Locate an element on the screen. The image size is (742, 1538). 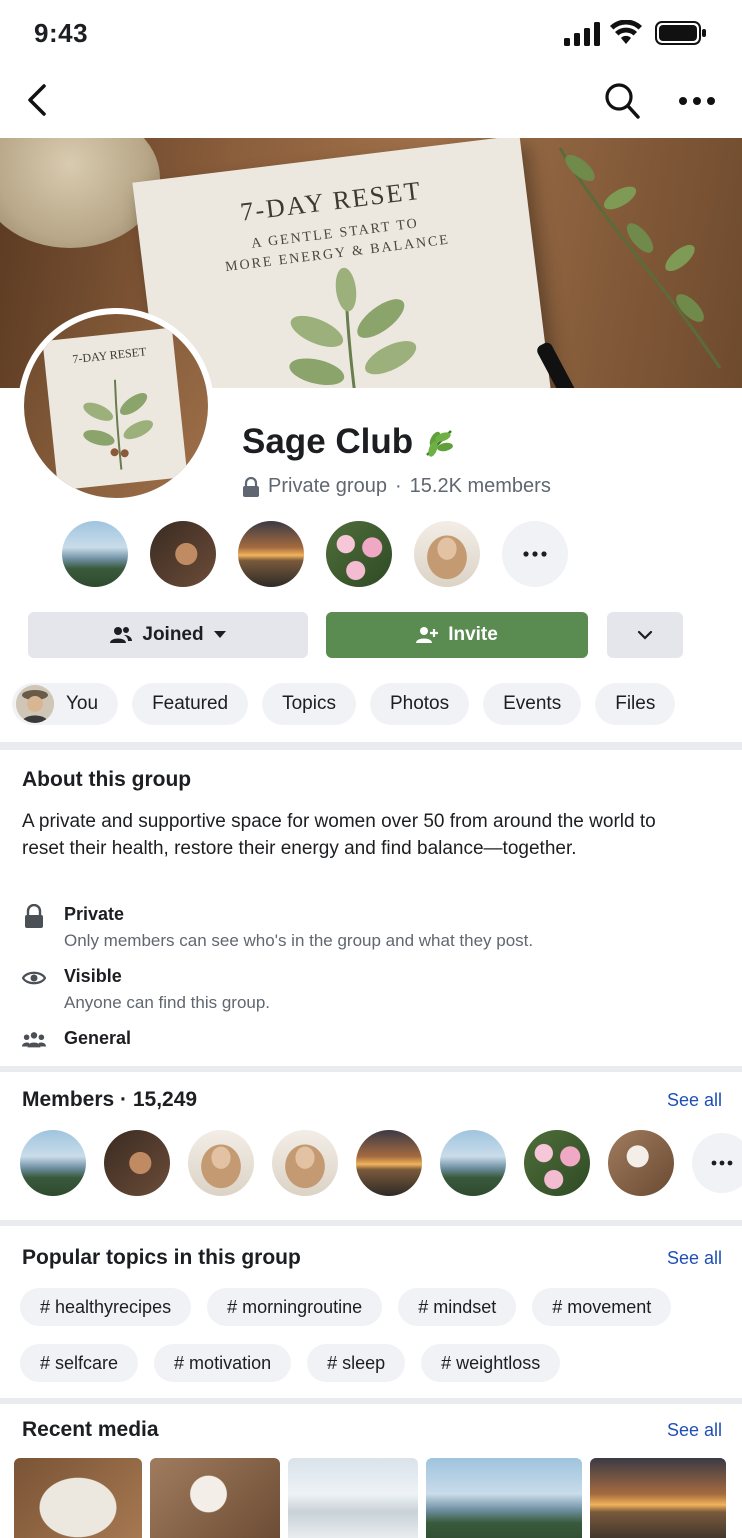
topics-title: Popular topics in this group is located at coordinates (161, 1257).